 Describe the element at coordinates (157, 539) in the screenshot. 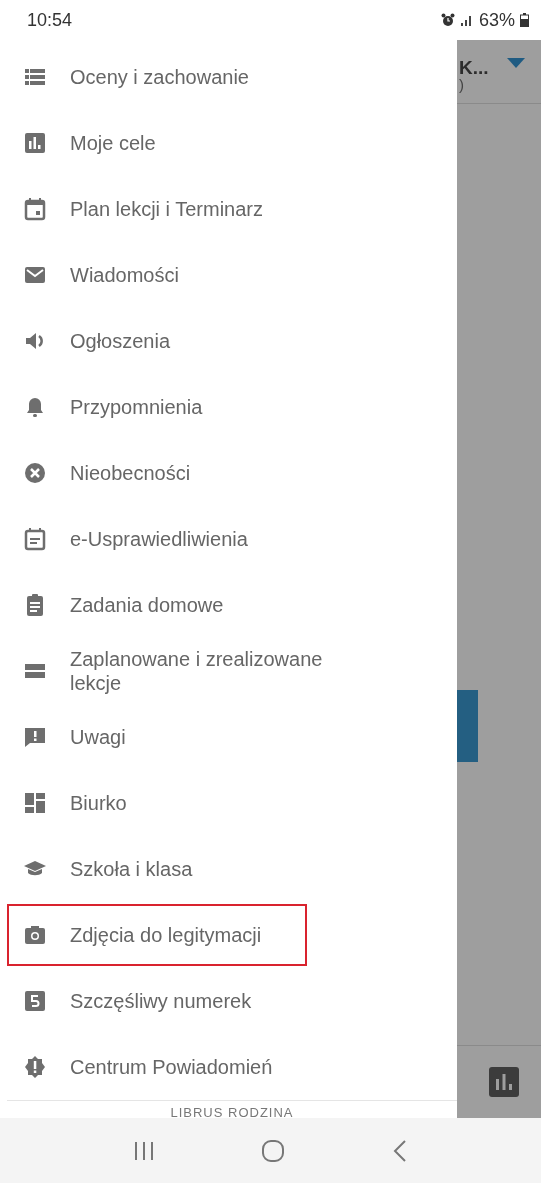

I see `drawer-item: e-Usprawiedliwienia` at that location.